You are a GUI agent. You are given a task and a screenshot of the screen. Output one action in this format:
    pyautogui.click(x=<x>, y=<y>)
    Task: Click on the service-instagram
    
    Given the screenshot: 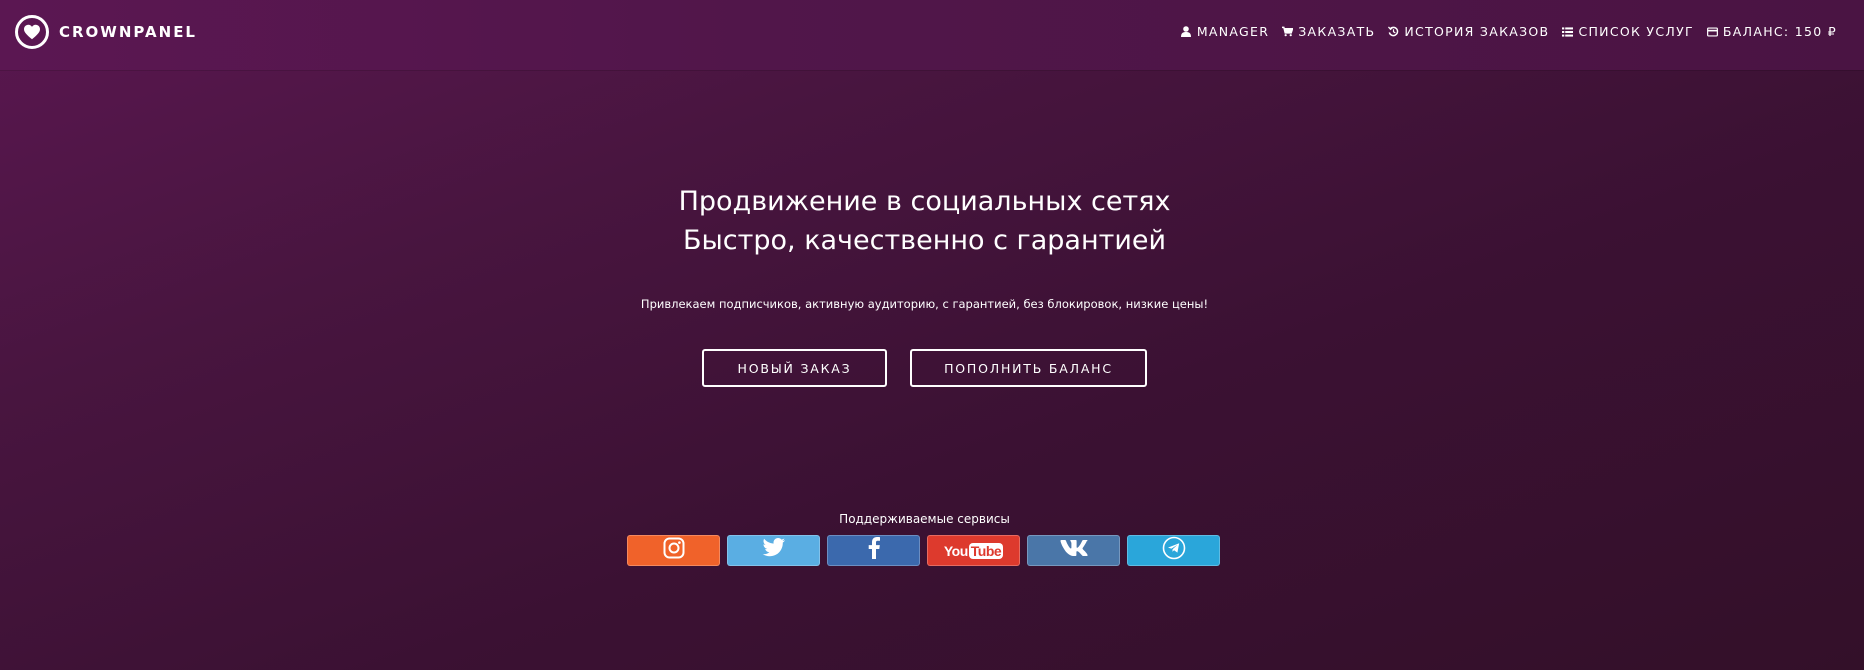 What is the action you would take?
    pyautogui.click(x=673, y=550)
    